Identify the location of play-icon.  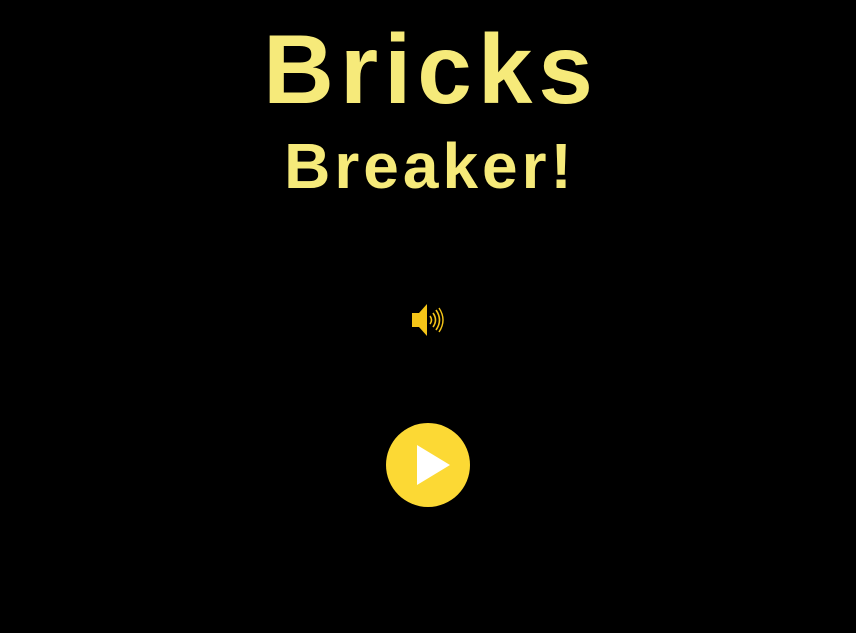
(433, 465).